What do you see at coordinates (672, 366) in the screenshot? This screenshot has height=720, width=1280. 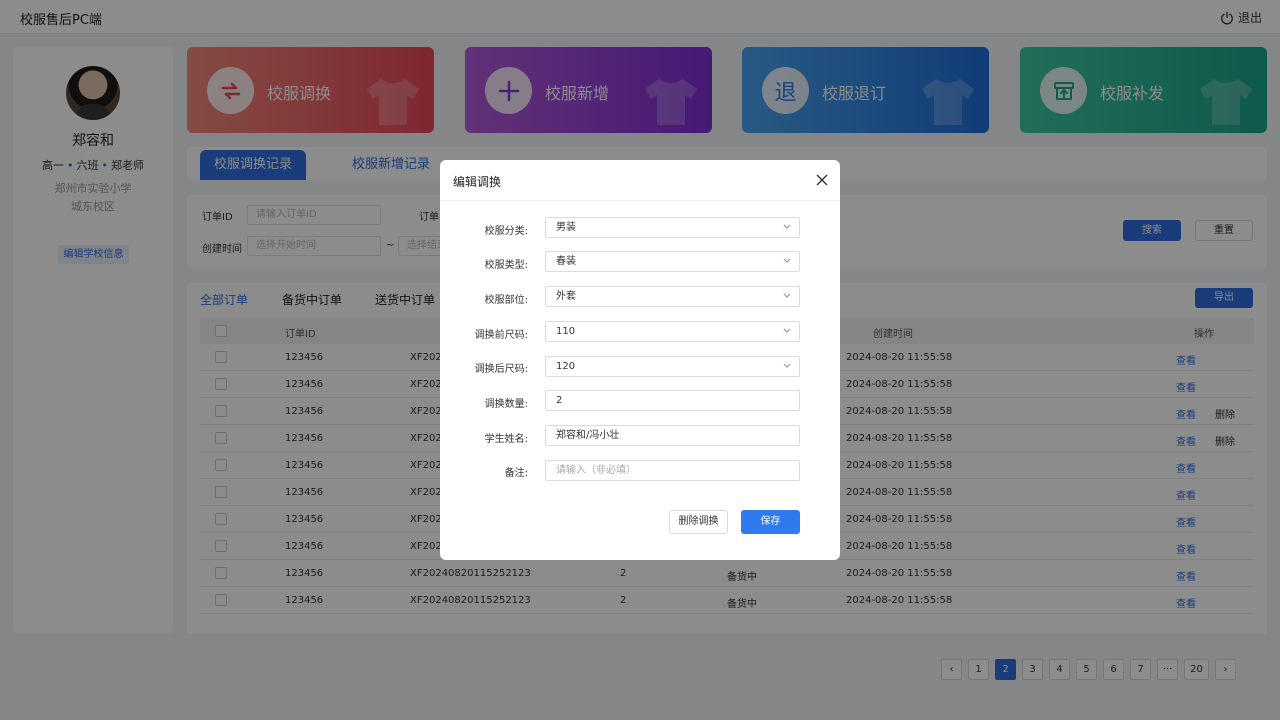 I see `size-after-select: 120` at bounding box center [672, 366].